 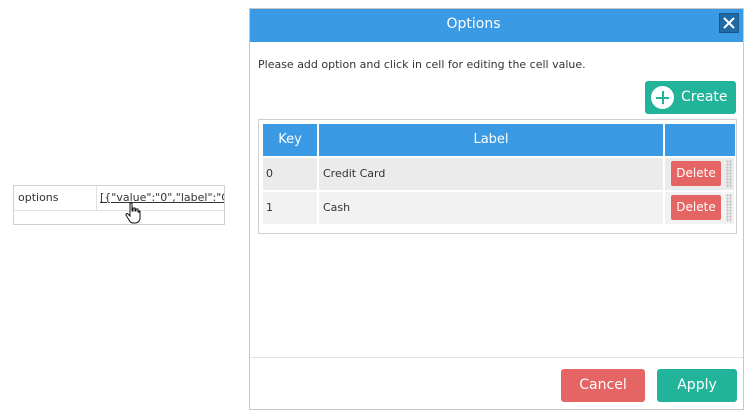 What do you see at coordinates (290, 140) in the screenshot?
I see `column-header-key: Key` at bounding box center [290, 140].